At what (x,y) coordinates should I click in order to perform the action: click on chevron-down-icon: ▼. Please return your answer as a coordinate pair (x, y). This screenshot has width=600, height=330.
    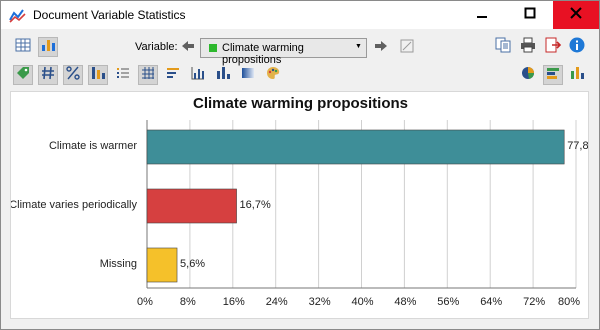
    Looking at the image, I should click on (358, 46).